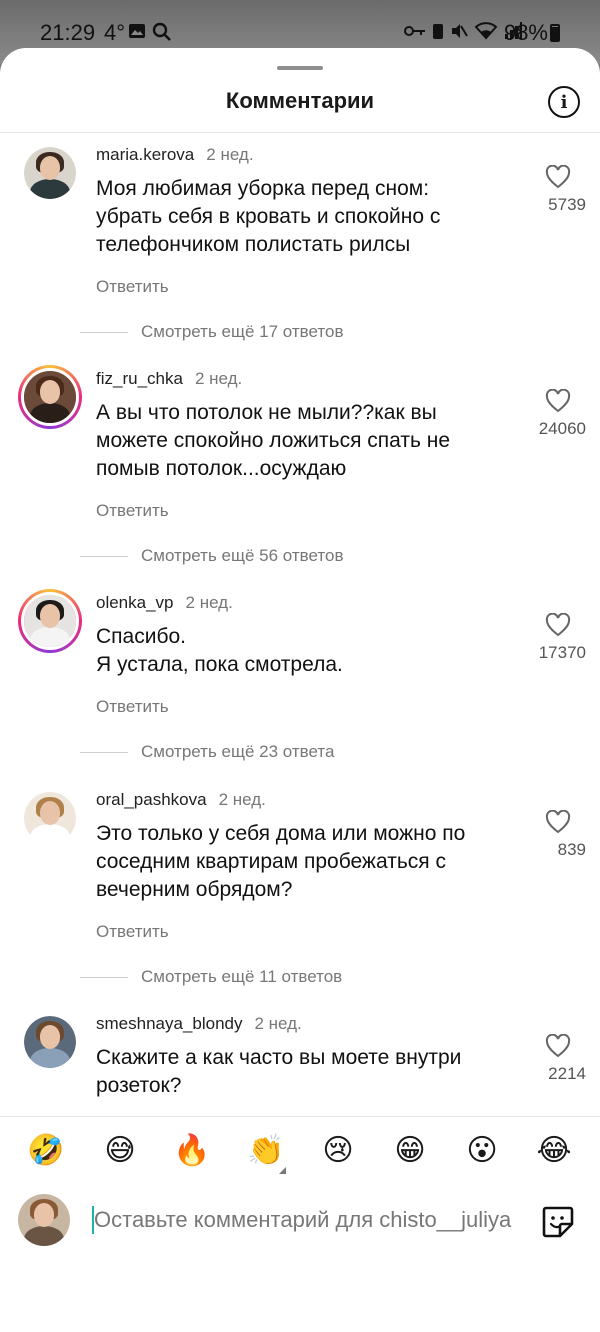  I want to click on comment-text: Спасибо. Я устала, пока смотрела., so click(219, 650).